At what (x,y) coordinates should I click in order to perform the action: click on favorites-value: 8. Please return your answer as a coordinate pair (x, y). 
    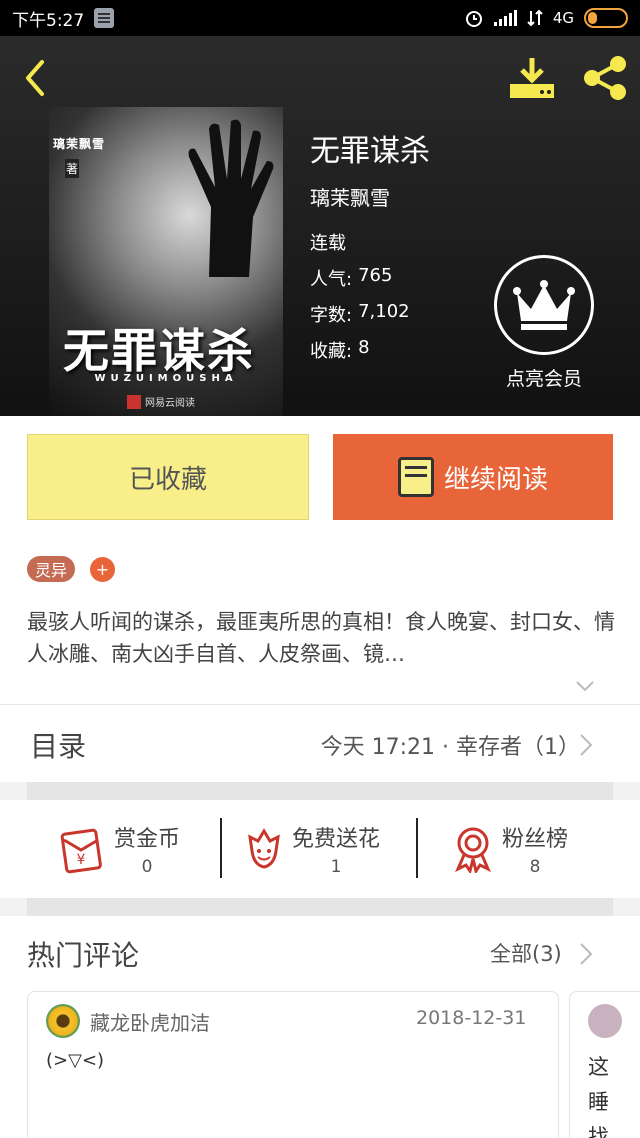
    Looking at the image, I should click on (364, 347).